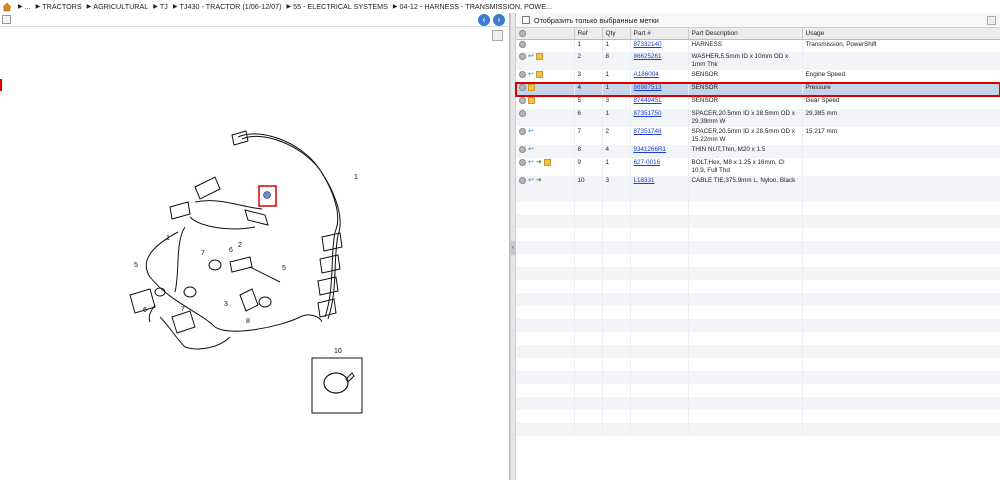 This screenshot has width=1000, height=480. Describe the element at coordinates (499, 20) in the screenshot. I see `forward-arrow-icon: ›` at that location.